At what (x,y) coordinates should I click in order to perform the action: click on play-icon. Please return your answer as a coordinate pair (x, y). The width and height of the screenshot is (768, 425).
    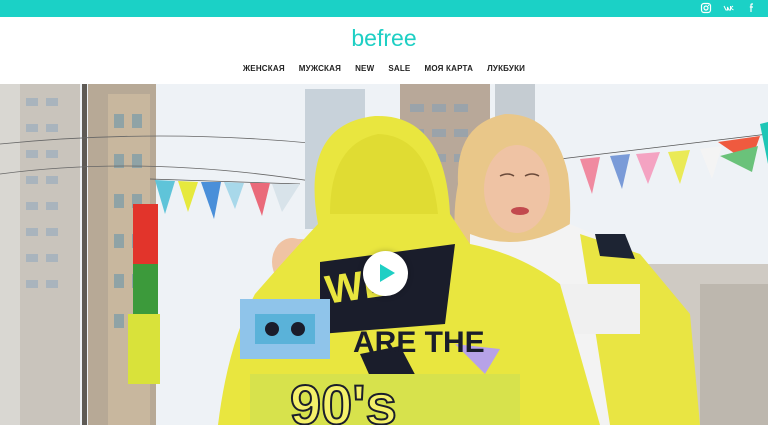
    Looking at the image, I should click on (387, 273).